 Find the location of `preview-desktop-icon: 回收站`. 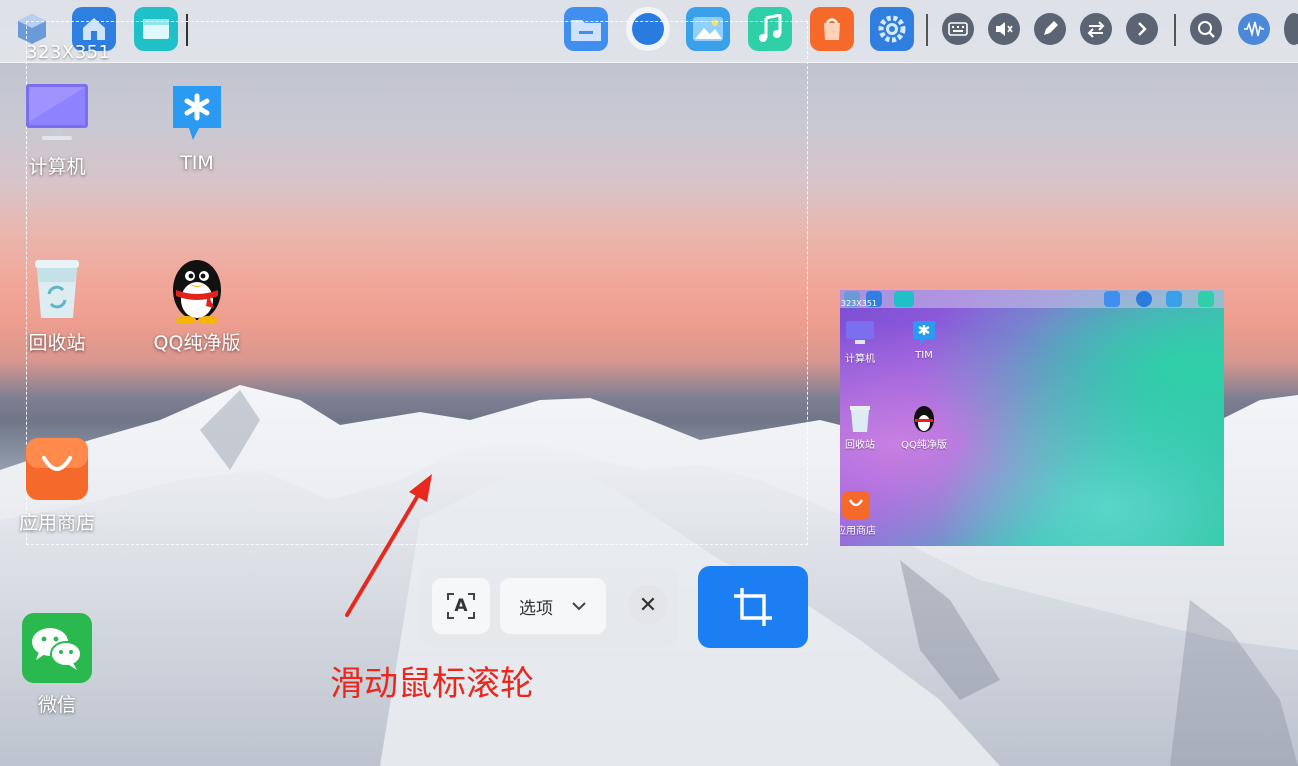

preview-desktop-icon: 回收站 is located at coordinates (865, 427).